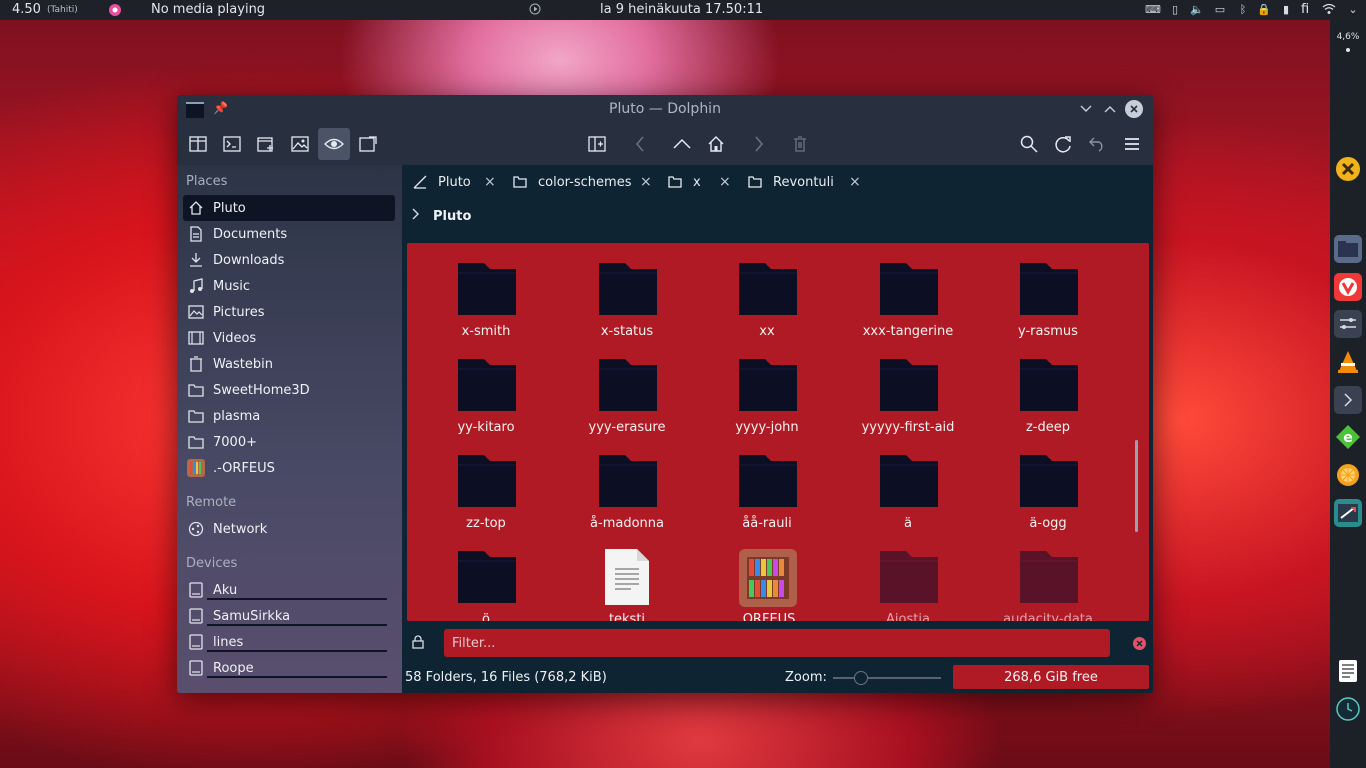 This screenshot has height=768, width=1366. Describe the element at coordinates (1086, 109) in the screenshot. I see `minimize-icon` at that location.